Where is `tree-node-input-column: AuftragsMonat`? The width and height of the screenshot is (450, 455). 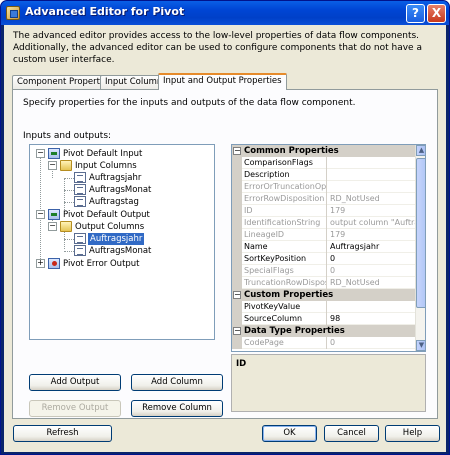
tree-node-input-column: AuftragsMonat is located at coordinates (120, 190).